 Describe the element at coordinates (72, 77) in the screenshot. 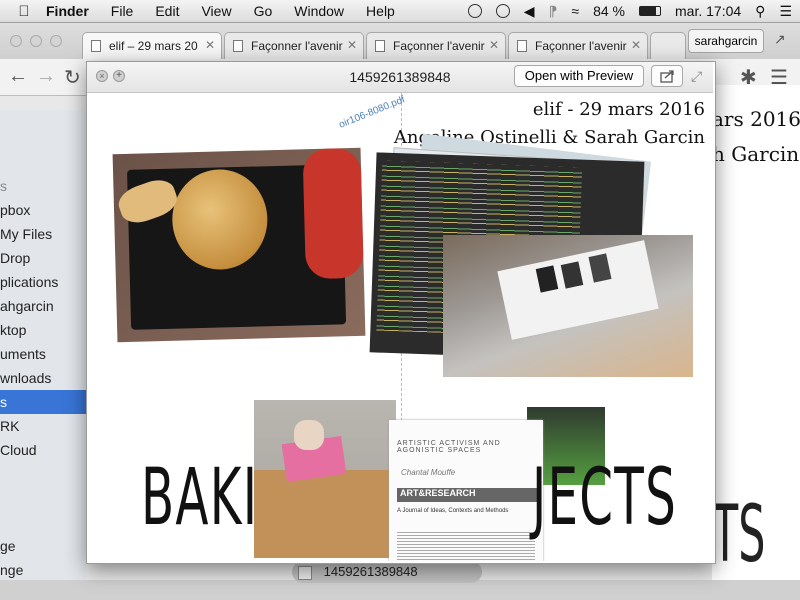

I see `reload-icon: ↻` at that location.